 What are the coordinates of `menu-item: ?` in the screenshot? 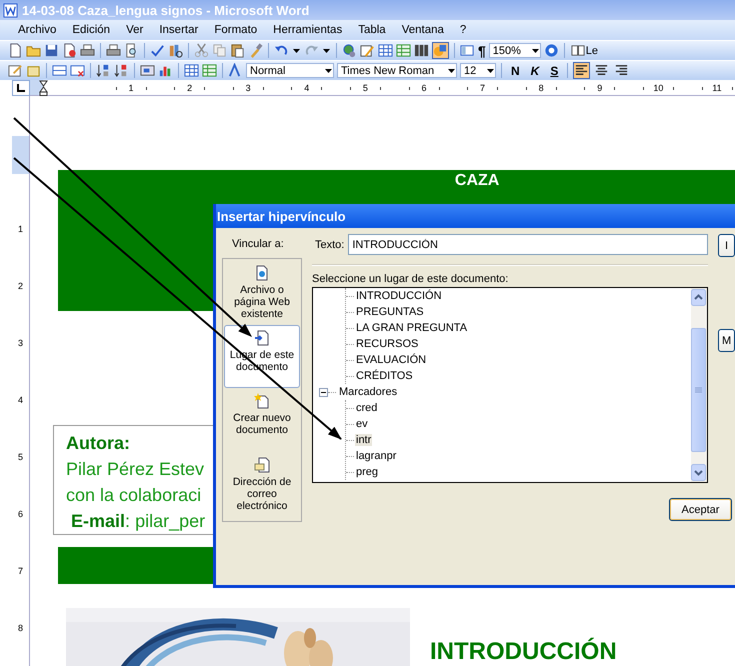 It's located at (463, 30).